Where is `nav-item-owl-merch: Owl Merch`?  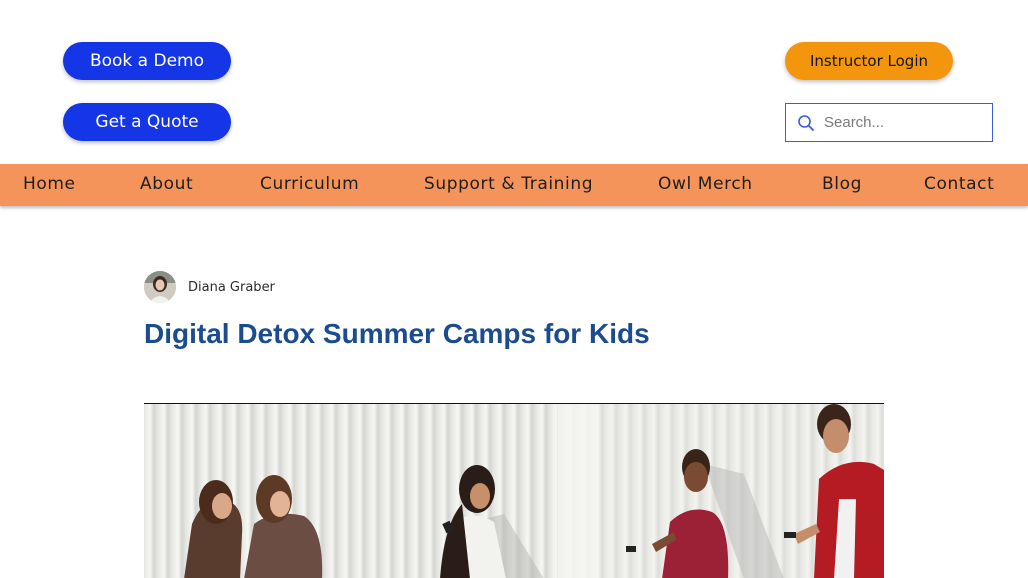
nav-item-owl-merch: Owl Merch is located at coordinates (705, 185).